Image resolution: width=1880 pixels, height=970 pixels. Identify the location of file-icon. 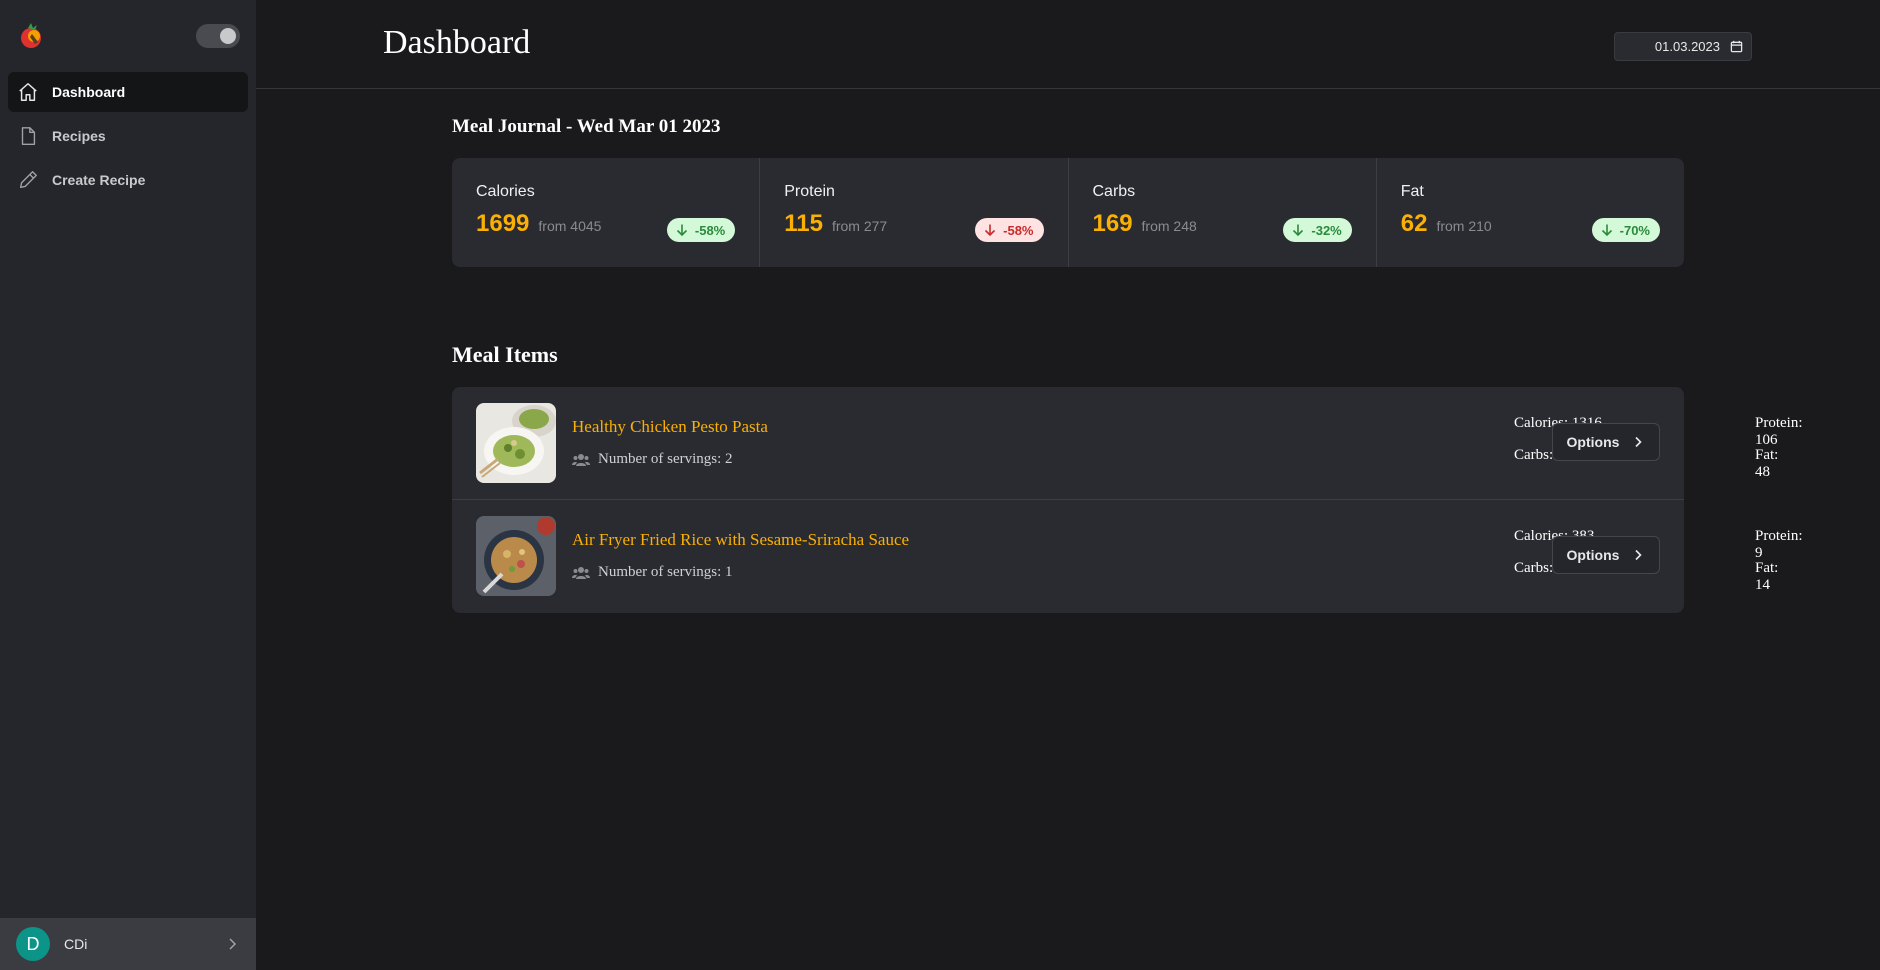
(28, 136).